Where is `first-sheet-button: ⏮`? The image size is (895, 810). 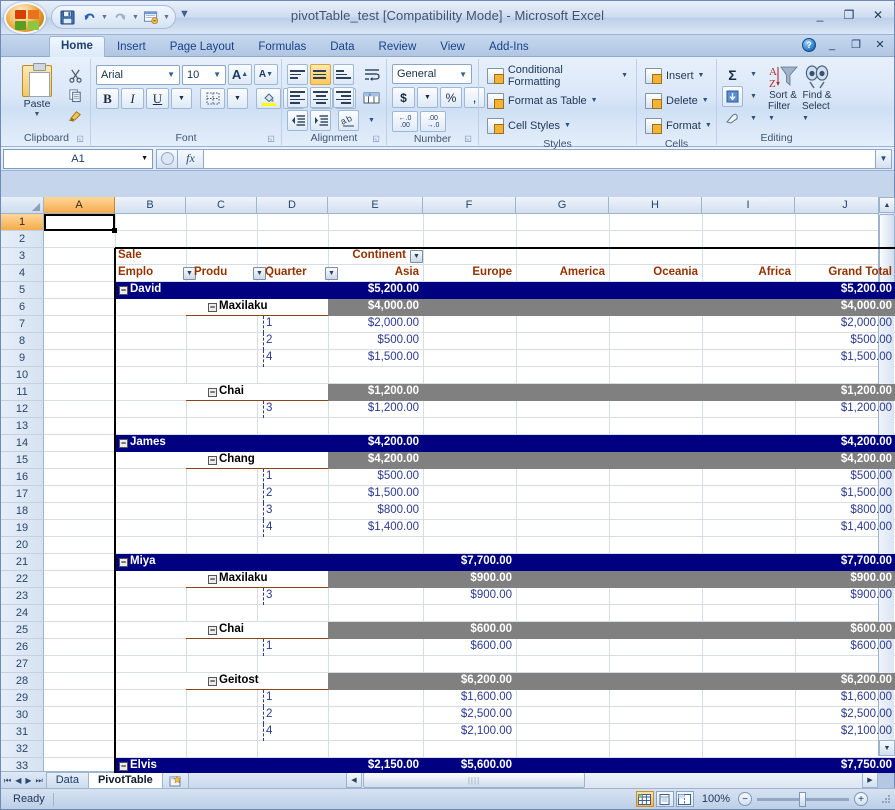 first-sheet-button: ⏮ is located at coordinates (7, 781).